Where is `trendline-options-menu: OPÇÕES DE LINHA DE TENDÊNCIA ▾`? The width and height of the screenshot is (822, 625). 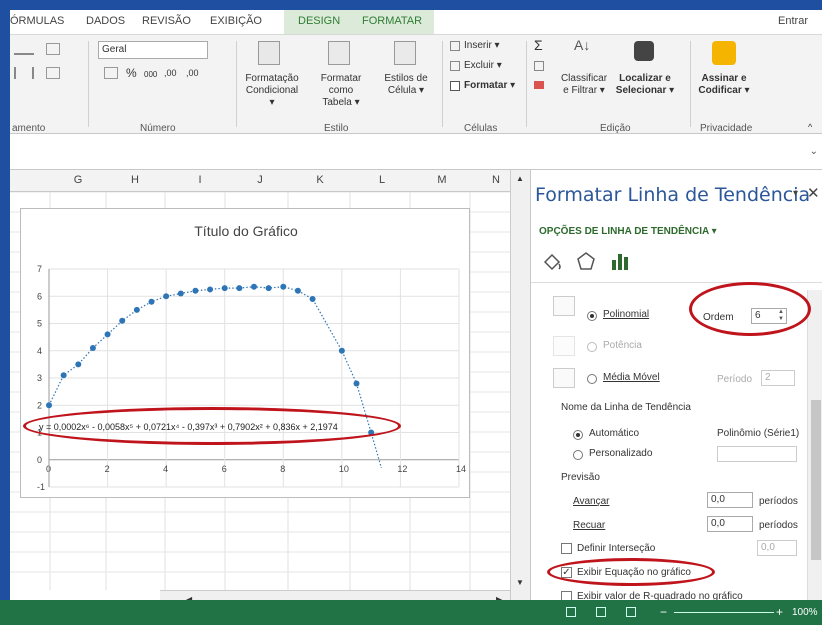 trendline-options-menu: OPÇÕES DE LINHA DE TENDÊNCIA ▾ is located at coordinates (628, 231).